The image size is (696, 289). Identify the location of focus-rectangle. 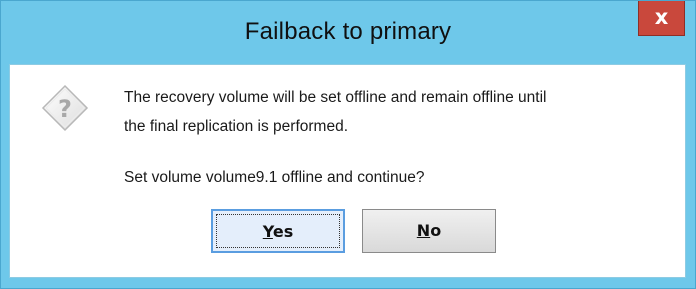
(278, 231).